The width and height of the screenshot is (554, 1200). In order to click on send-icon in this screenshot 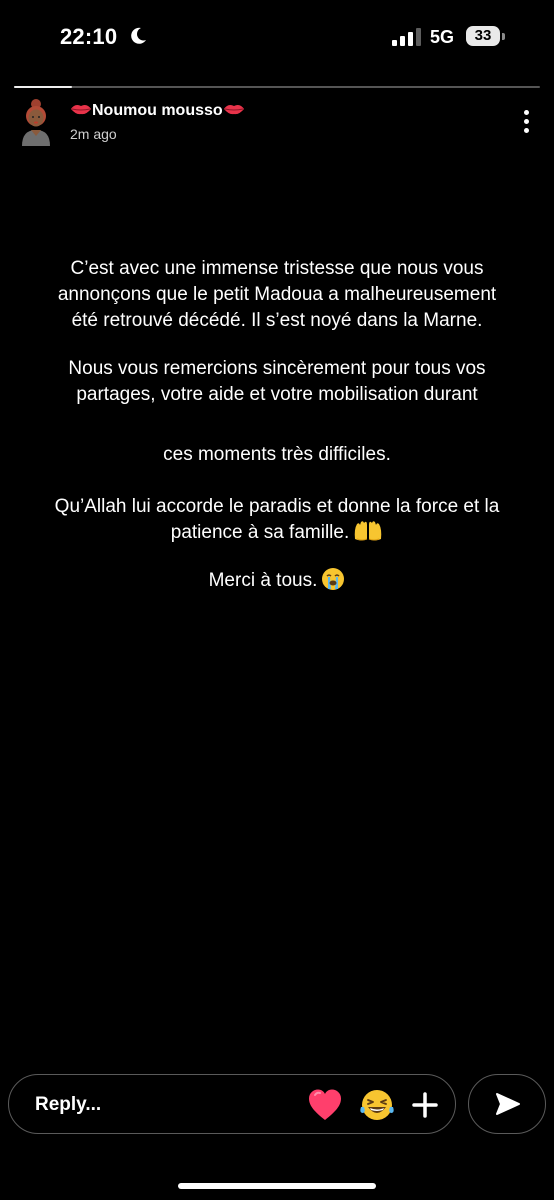, I will do `click(508, 1104)`.